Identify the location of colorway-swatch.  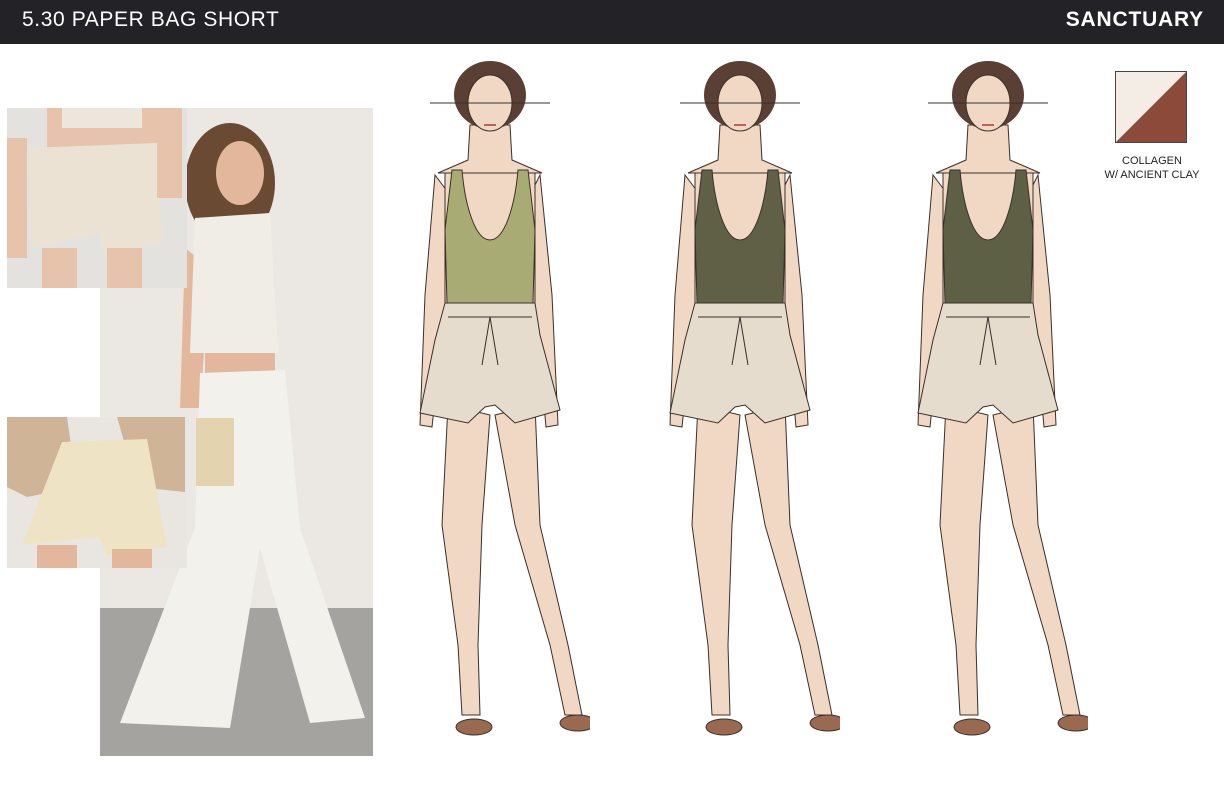
(1151, 107).